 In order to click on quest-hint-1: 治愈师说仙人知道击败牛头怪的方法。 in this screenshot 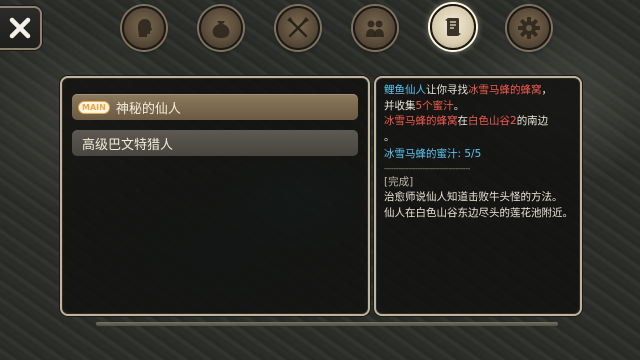, I will do `click(473, 197)`.